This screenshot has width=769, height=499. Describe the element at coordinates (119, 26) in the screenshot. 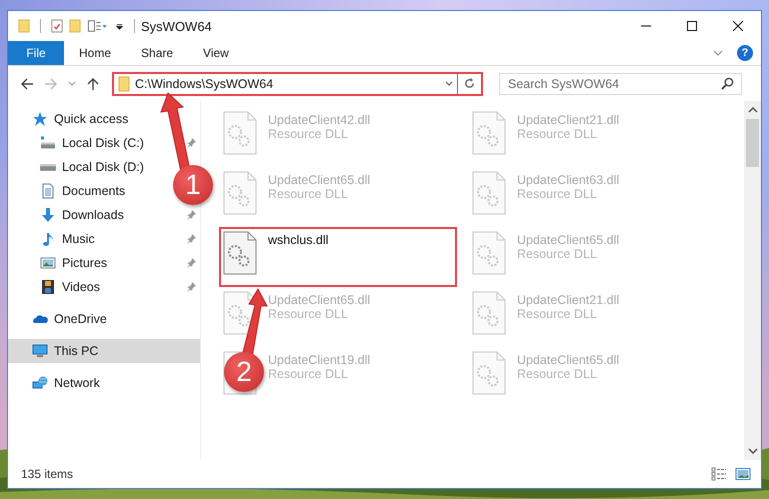

I see `customize-toolbar-icon` at that location.